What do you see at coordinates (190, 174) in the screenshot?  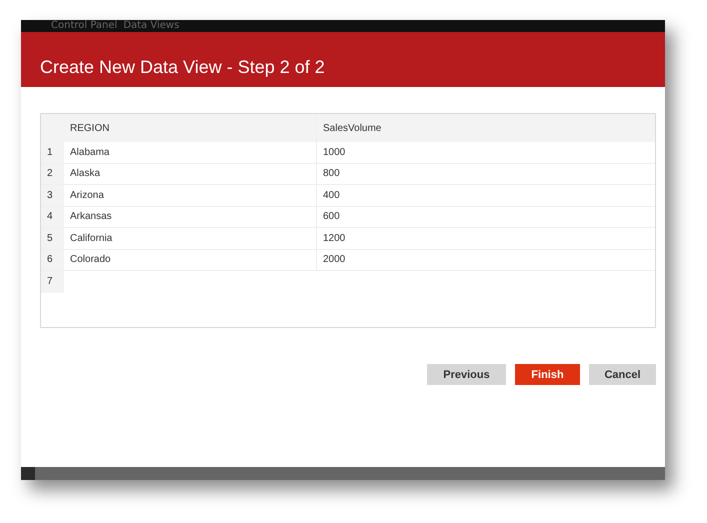 I see `table-cell: Alaska` at bounding box center [190, 174].